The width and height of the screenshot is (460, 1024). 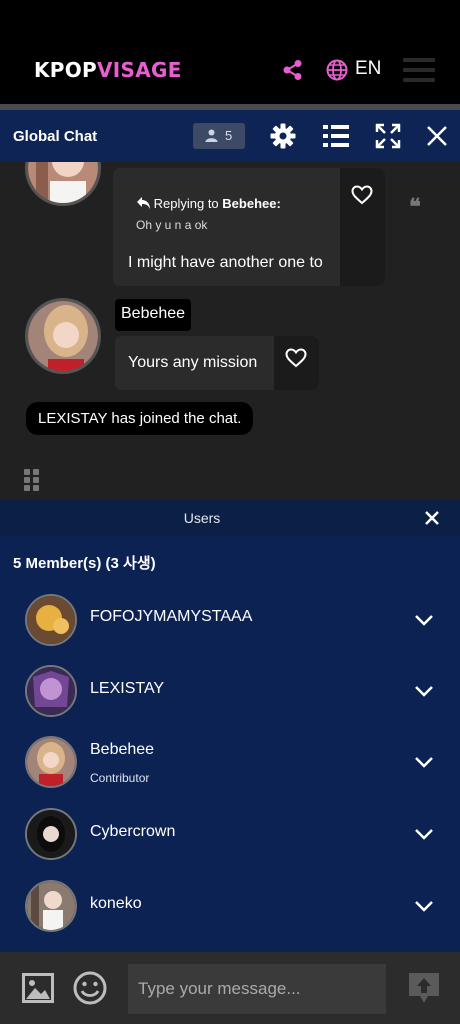 I want to click on user-list-item: Bebehee Contributor, so click(x=230, y=762).